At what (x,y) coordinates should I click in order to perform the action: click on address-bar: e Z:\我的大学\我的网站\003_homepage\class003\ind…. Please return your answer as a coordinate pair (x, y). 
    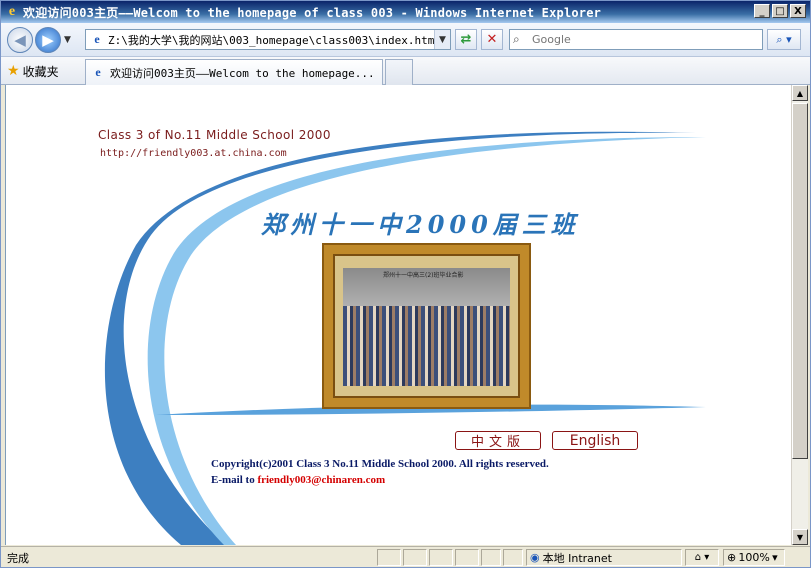
    Looking at the image, I should click on (268, 39).